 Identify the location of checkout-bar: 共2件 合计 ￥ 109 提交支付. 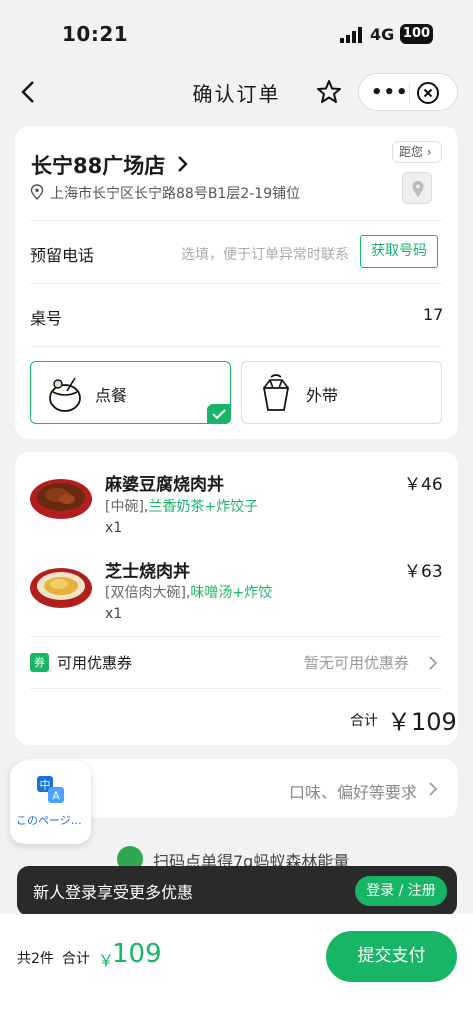
(236, 969).